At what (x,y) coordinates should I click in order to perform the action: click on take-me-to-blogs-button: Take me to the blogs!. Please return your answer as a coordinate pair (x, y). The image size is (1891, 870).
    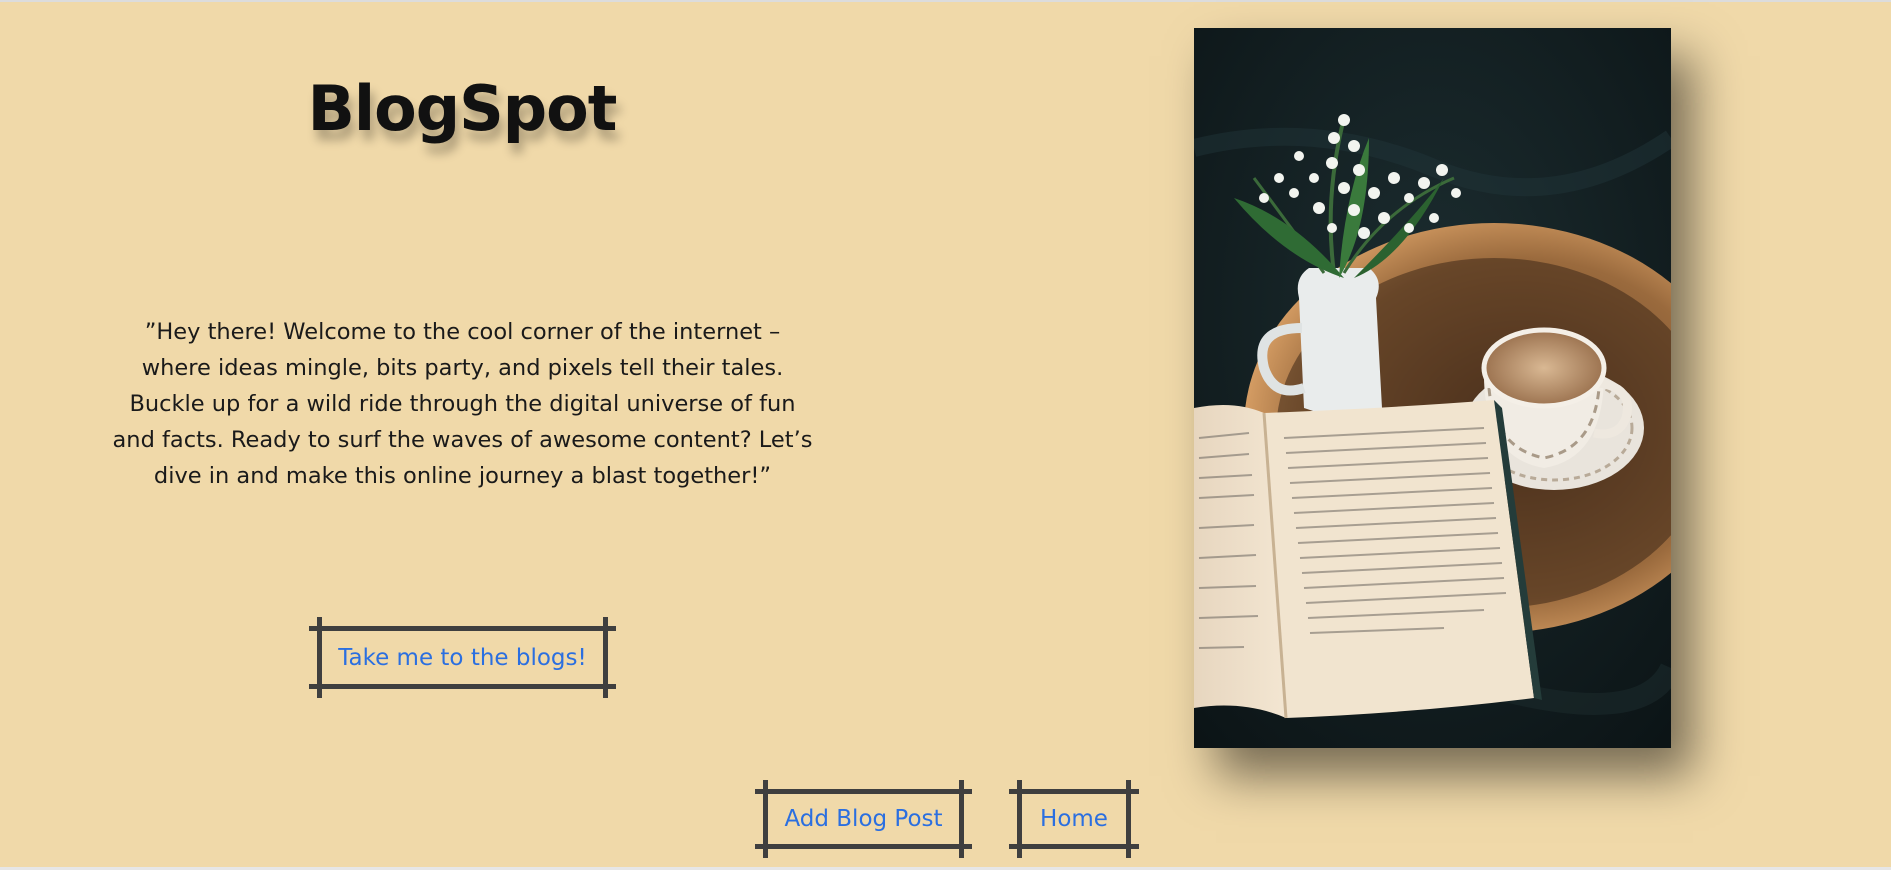
    Looking at the image, I should click on (462, 657).